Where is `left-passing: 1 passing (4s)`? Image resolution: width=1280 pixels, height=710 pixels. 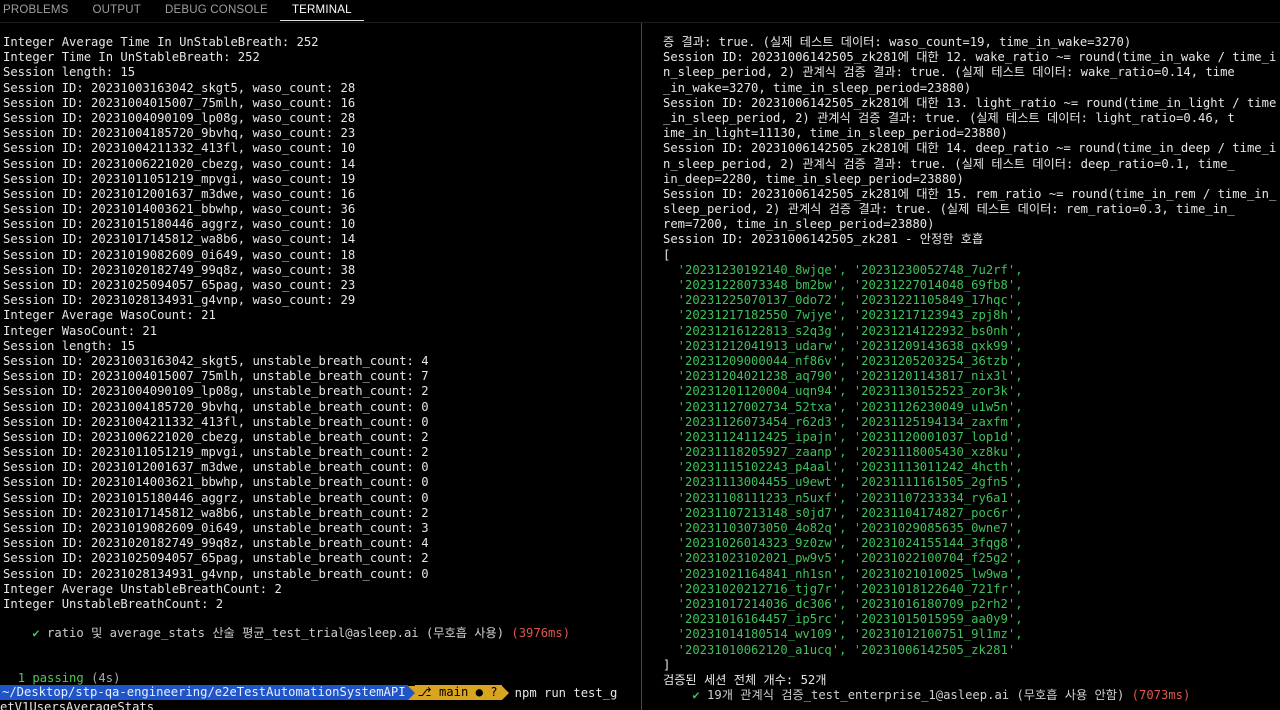 left-passing: 1 passing (4s) is located at coordinates (322, 678).